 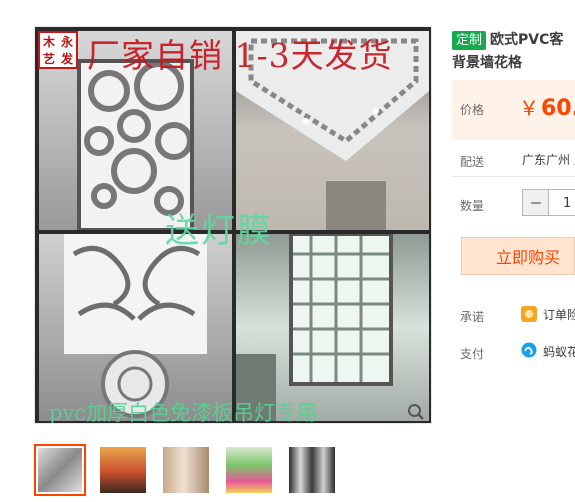 I want to click on quantity-row: 数量, so click(x=472, y=204).